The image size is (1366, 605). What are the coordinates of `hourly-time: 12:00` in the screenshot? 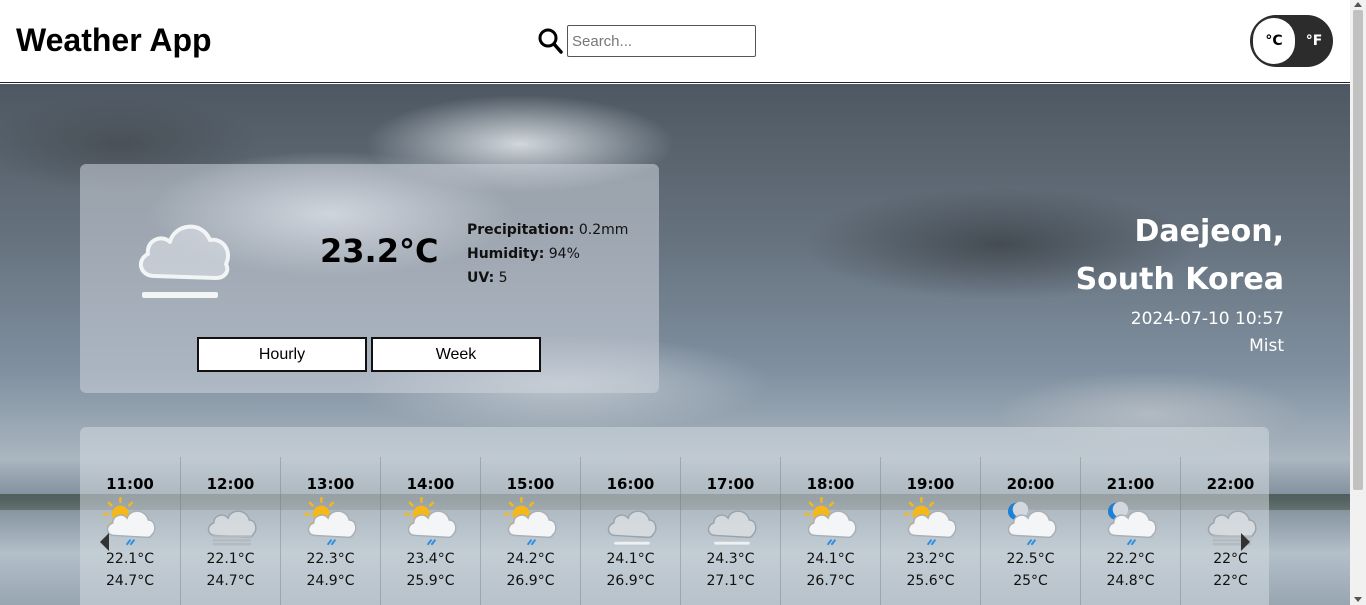 It's located at (230, 484).